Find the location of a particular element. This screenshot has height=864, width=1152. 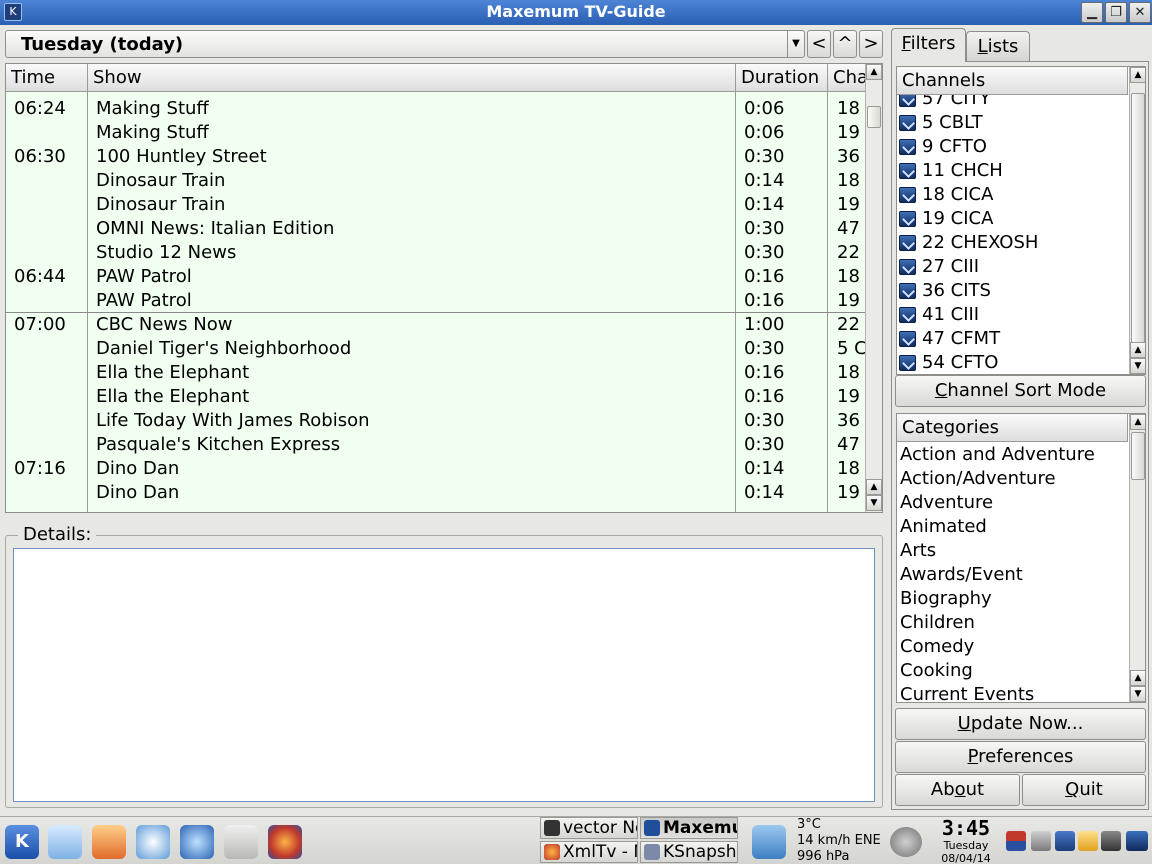

table-row: Ella the Elephant 0:16 19 is located at coordinates (436, 397).